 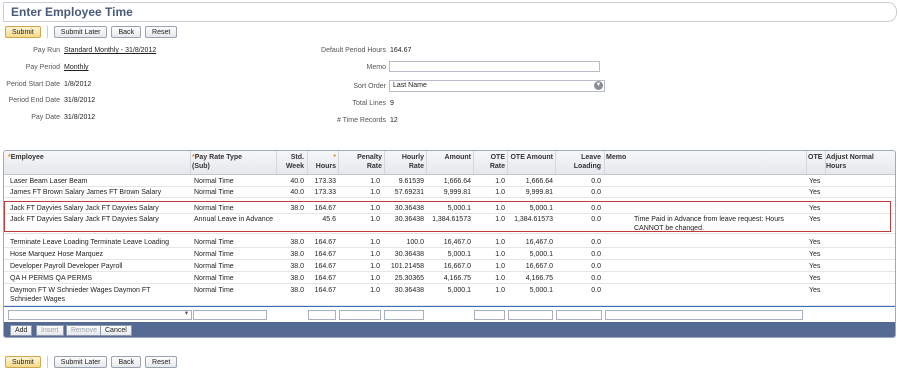 What do you see at coordinates (539, 192) in the screenshot?
I see `cell-ote-amount: 9,999.81` at bounding box center [539, 192].